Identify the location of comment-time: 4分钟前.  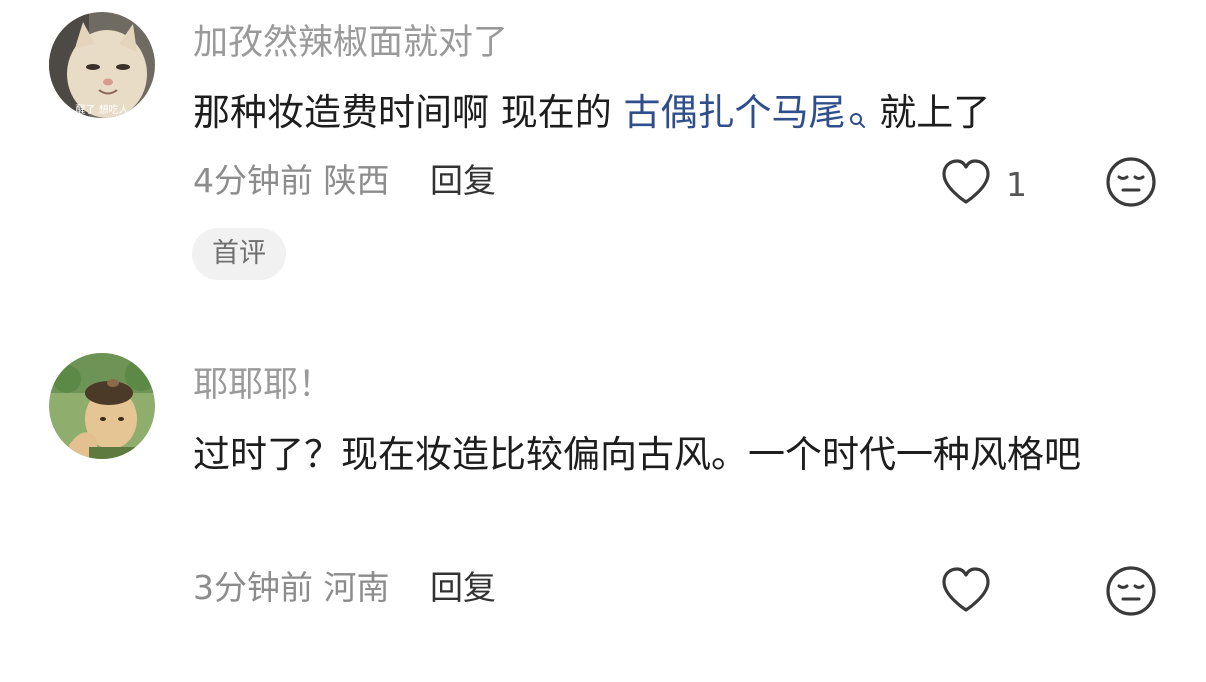
(253, 180).